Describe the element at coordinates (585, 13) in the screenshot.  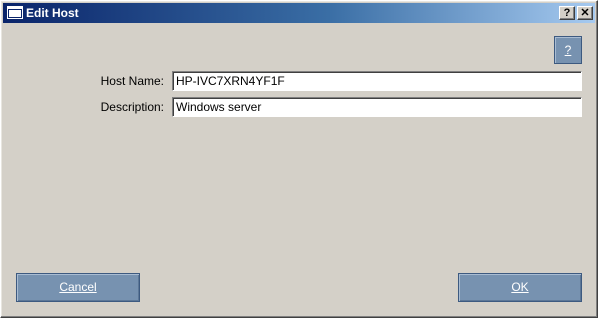
I see `close-button: ✕` at that location.